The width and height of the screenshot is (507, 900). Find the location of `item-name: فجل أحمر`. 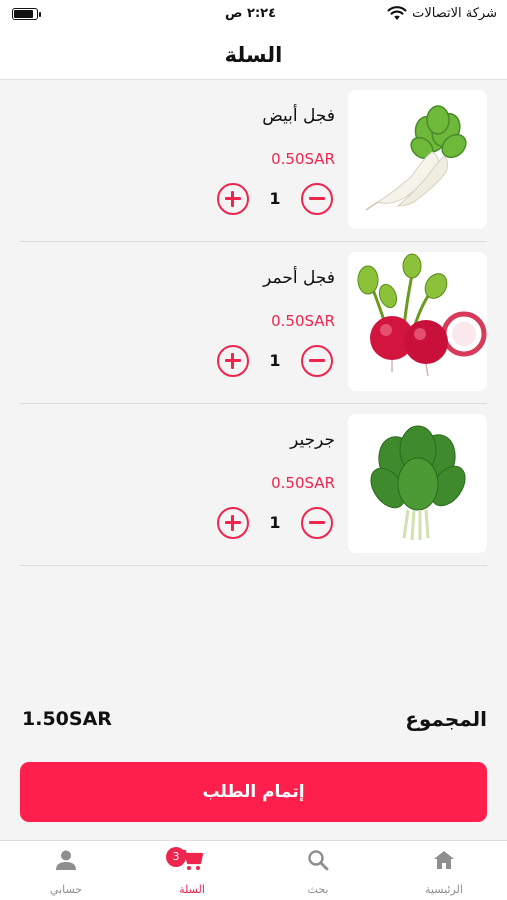

item-name: فجل أحمر is located at coordinates (299, 278).